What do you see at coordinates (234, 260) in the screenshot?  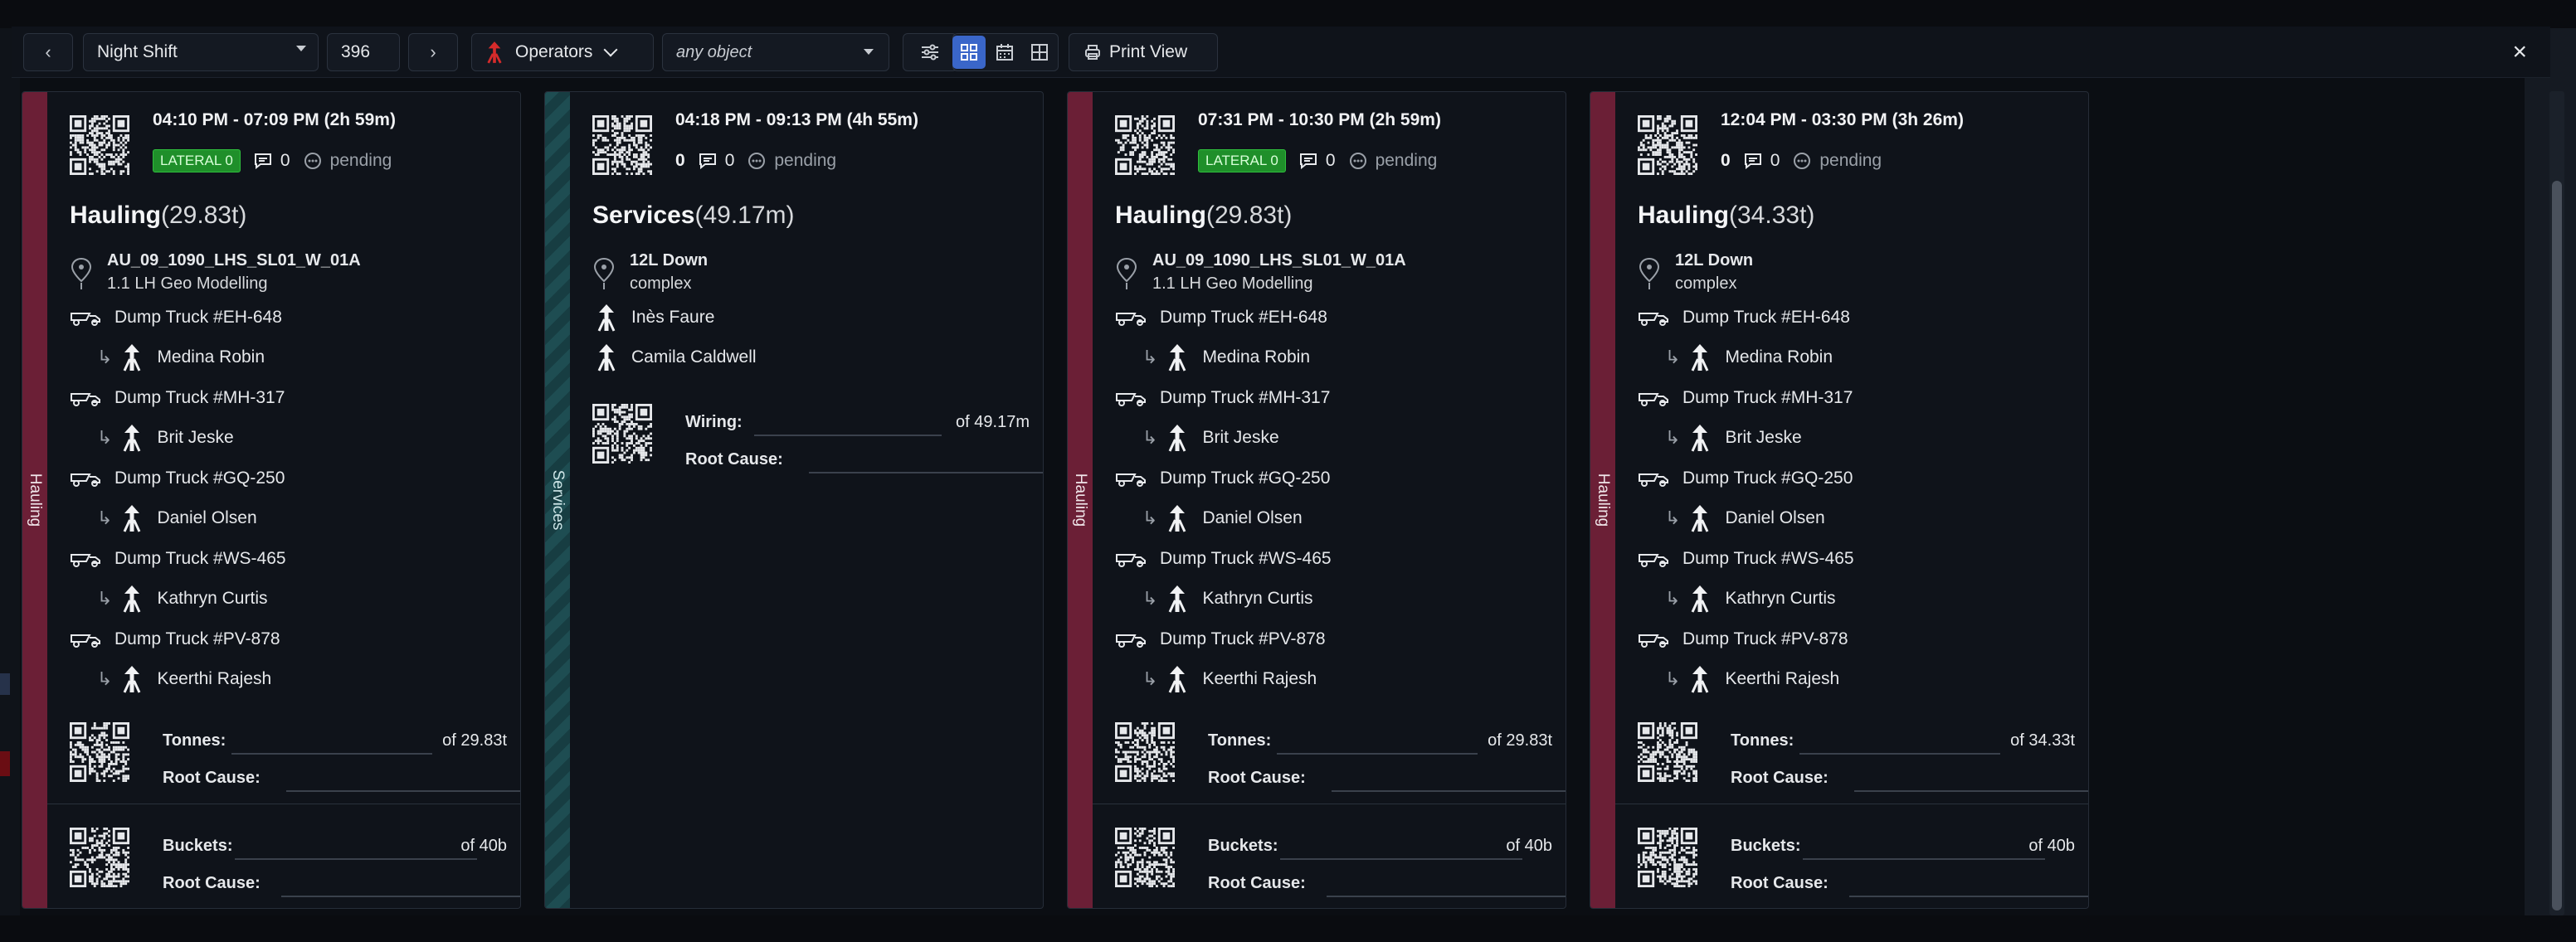 I see `location-name: AU_09_1090_LHS_SL01_W_01A` at bounding box center [234, 260].